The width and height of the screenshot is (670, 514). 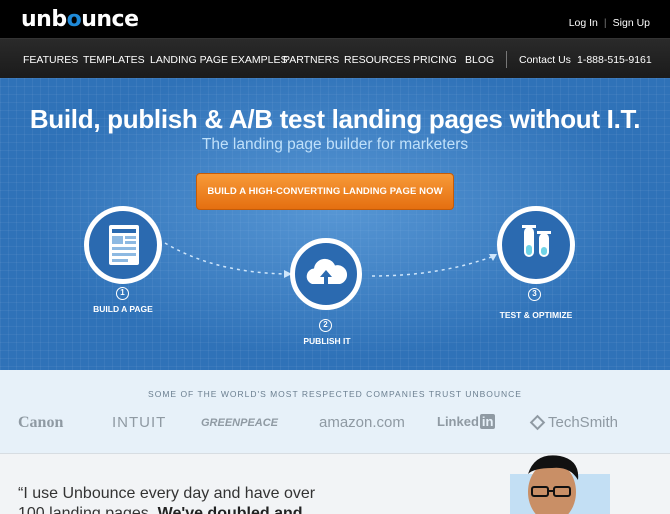 What do you see at coordinates (325, 325) in the screenshot?
I see `step-2-number: 2` at bounding box center [325, 325].